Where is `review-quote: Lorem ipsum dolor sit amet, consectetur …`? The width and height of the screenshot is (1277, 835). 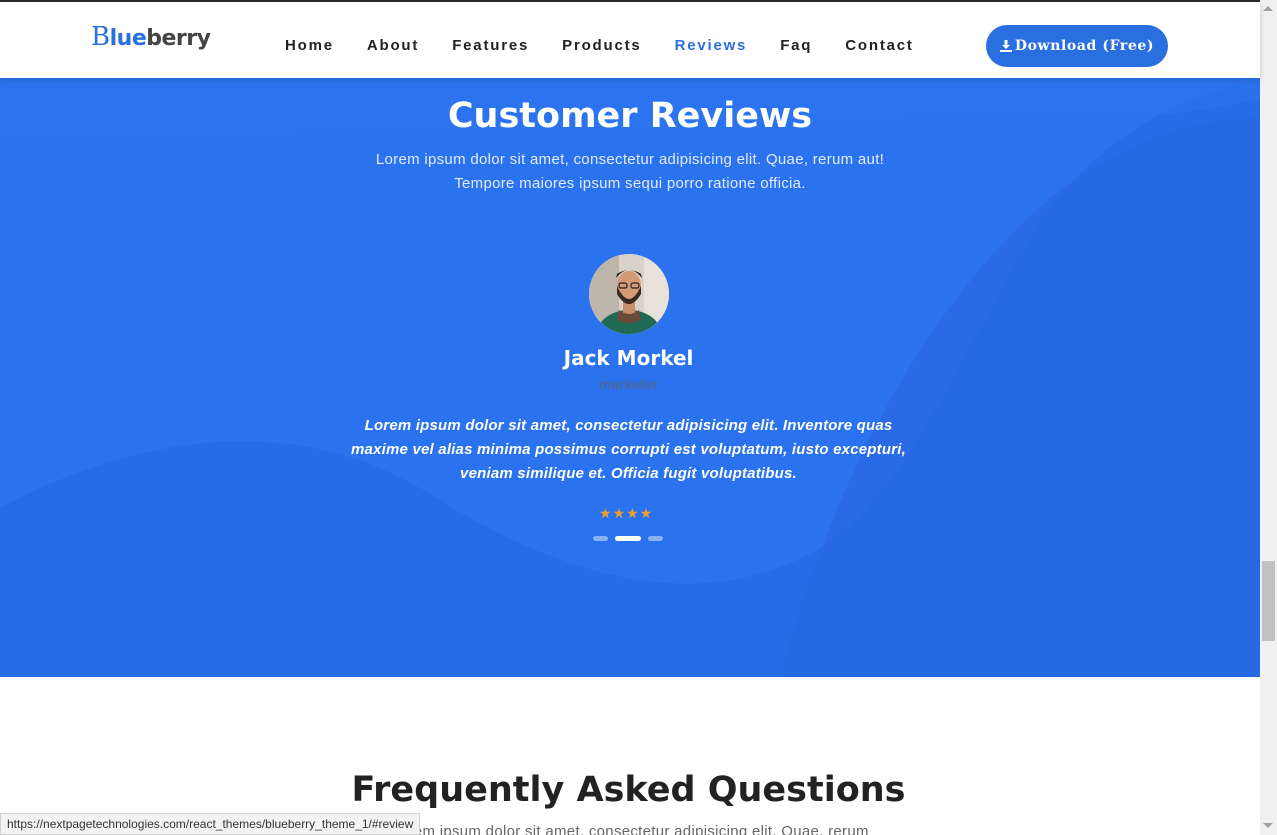 review-quote: Lorem ipsum dolor sit amet, consectetur … is located at coordinates (628, 449).